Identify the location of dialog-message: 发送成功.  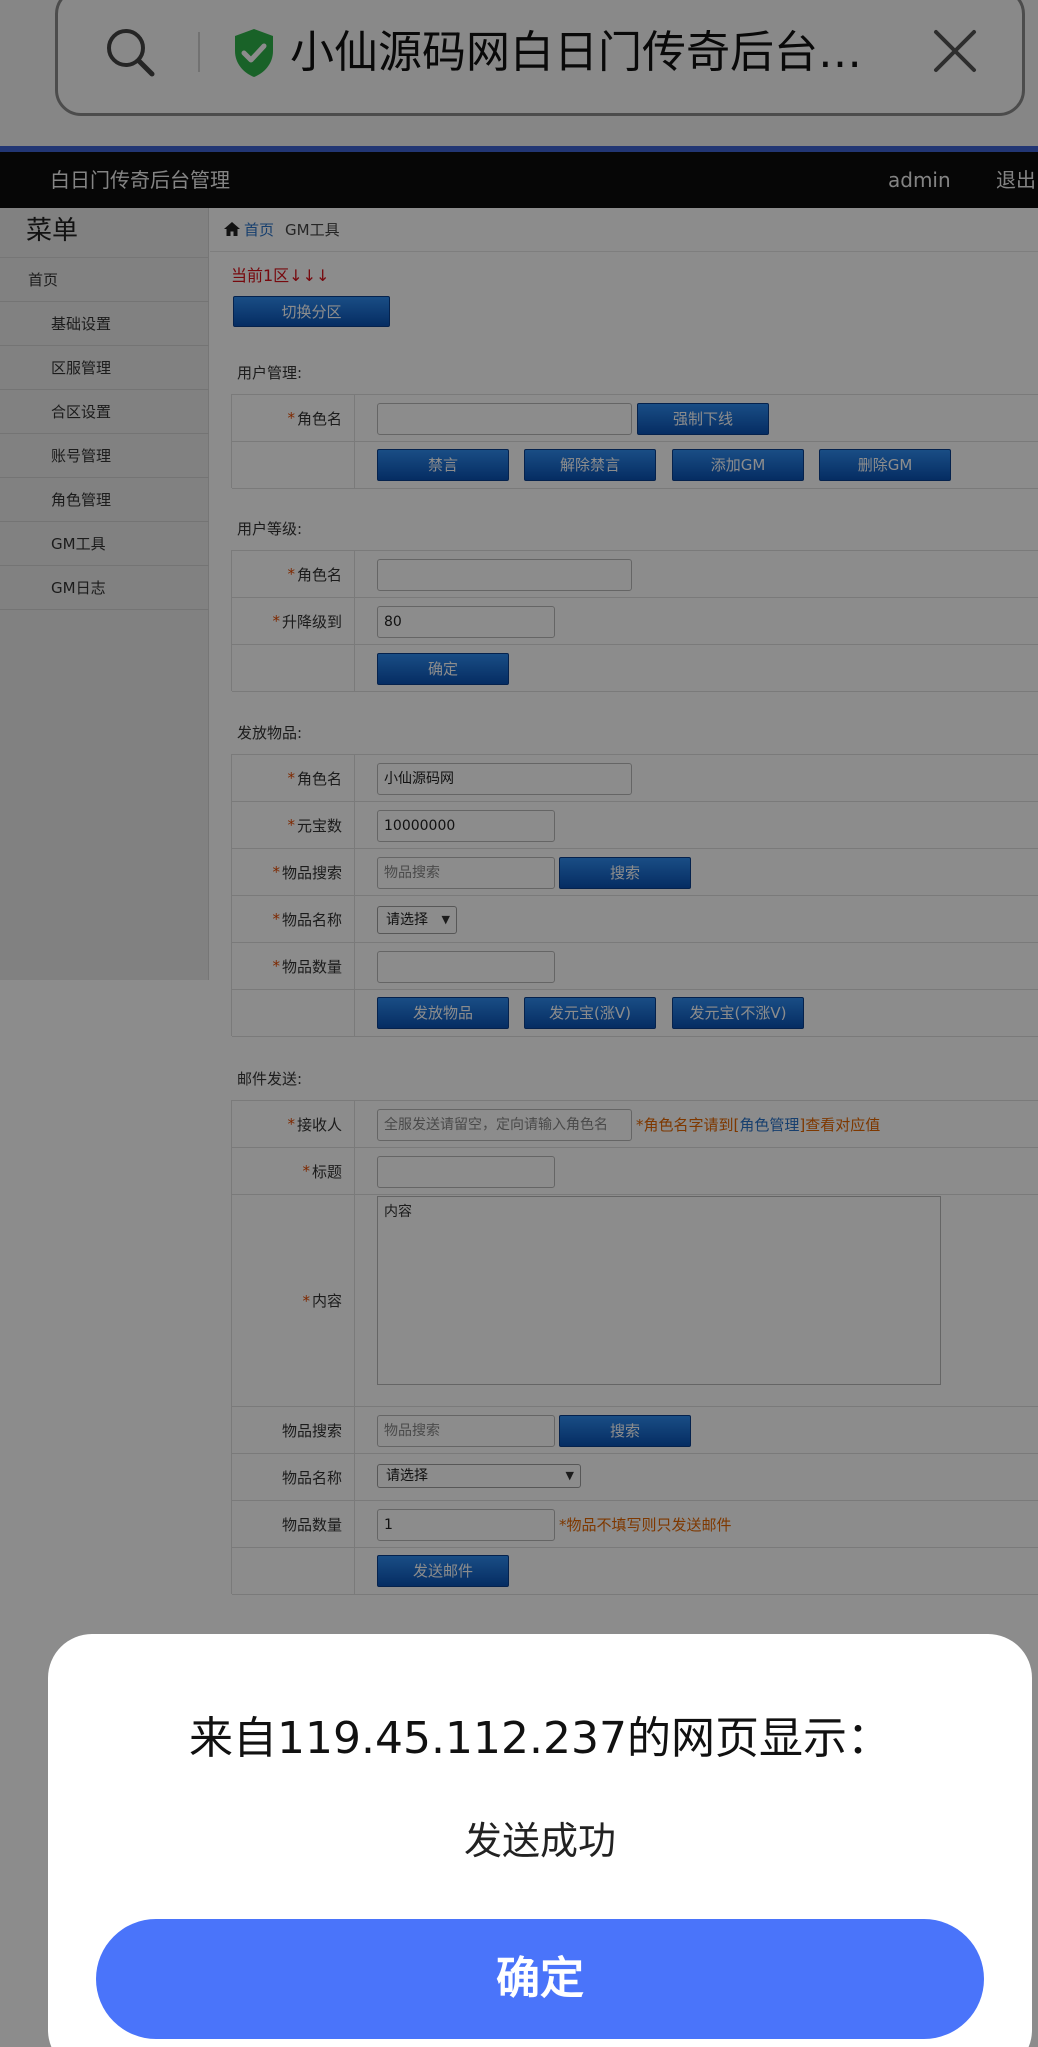
(539, 1841).